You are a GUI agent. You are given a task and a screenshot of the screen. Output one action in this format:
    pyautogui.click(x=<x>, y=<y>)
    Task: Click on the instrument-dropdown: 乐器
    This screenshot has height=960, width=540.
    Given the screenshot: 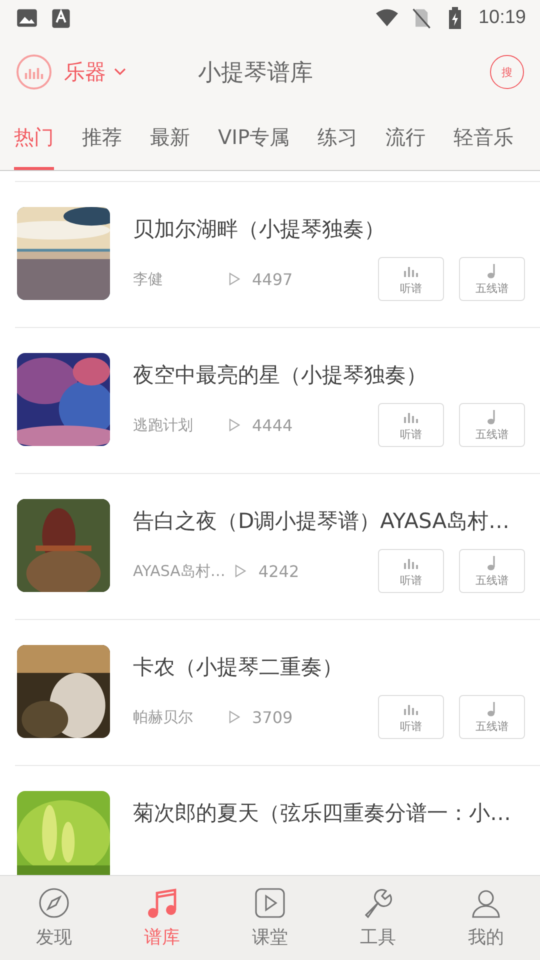 What is the action you would take?
    pyautogui.click(x=95, y=72)
    